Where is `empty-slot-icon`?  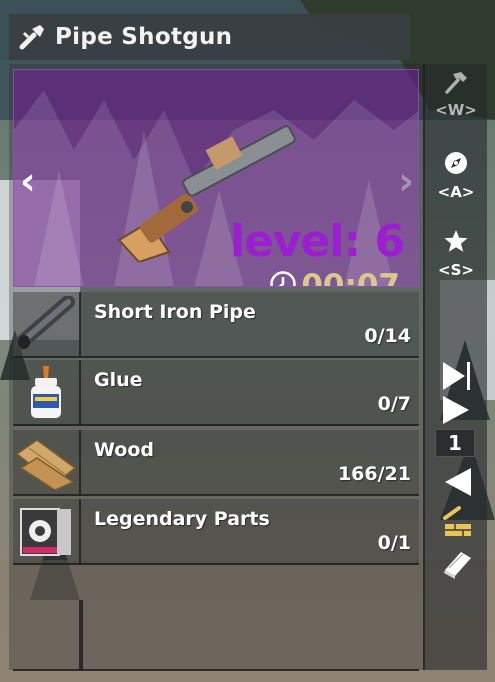 empty-slot-icon is located at coordinates (47, 635).